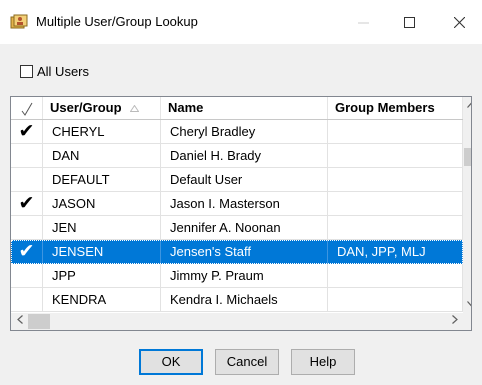  I want to click on table-row: DAN Daniel H. Brady, so click(237, 156).